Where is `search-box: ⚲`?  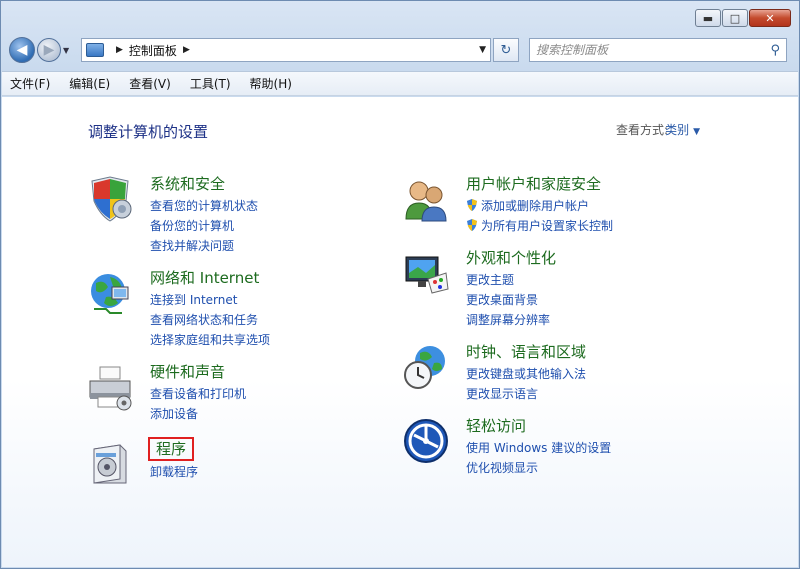
search-box: ⚲ is located at coordinates (658, 50).